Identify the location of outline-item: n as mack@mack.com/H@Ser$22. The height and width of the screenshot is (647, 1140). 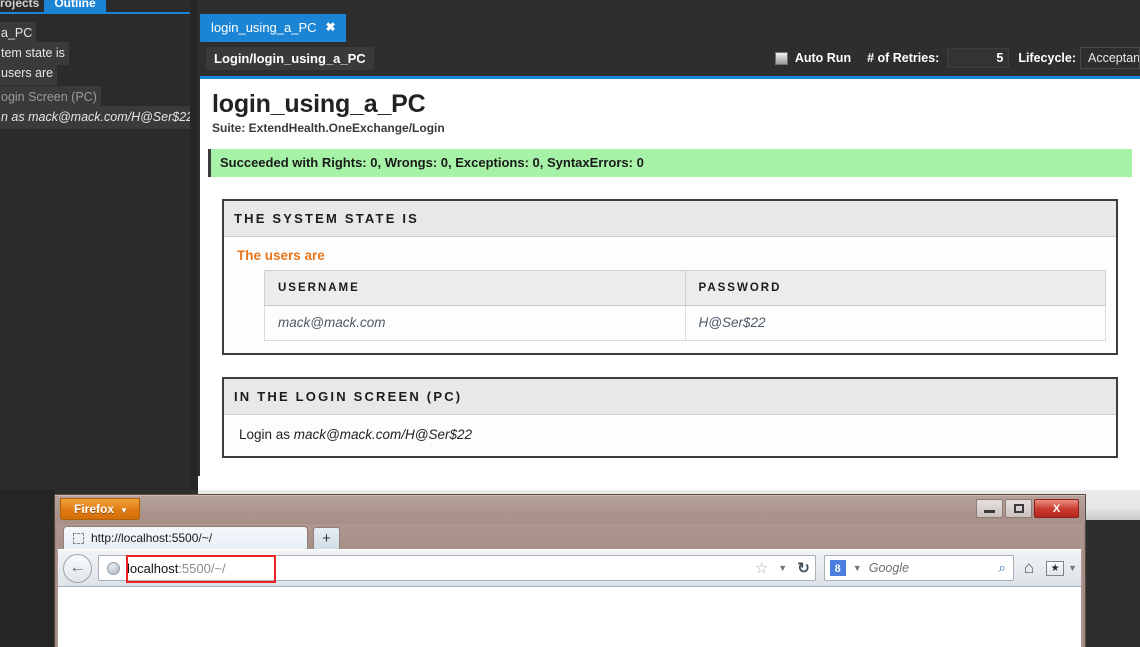
(95, 117).